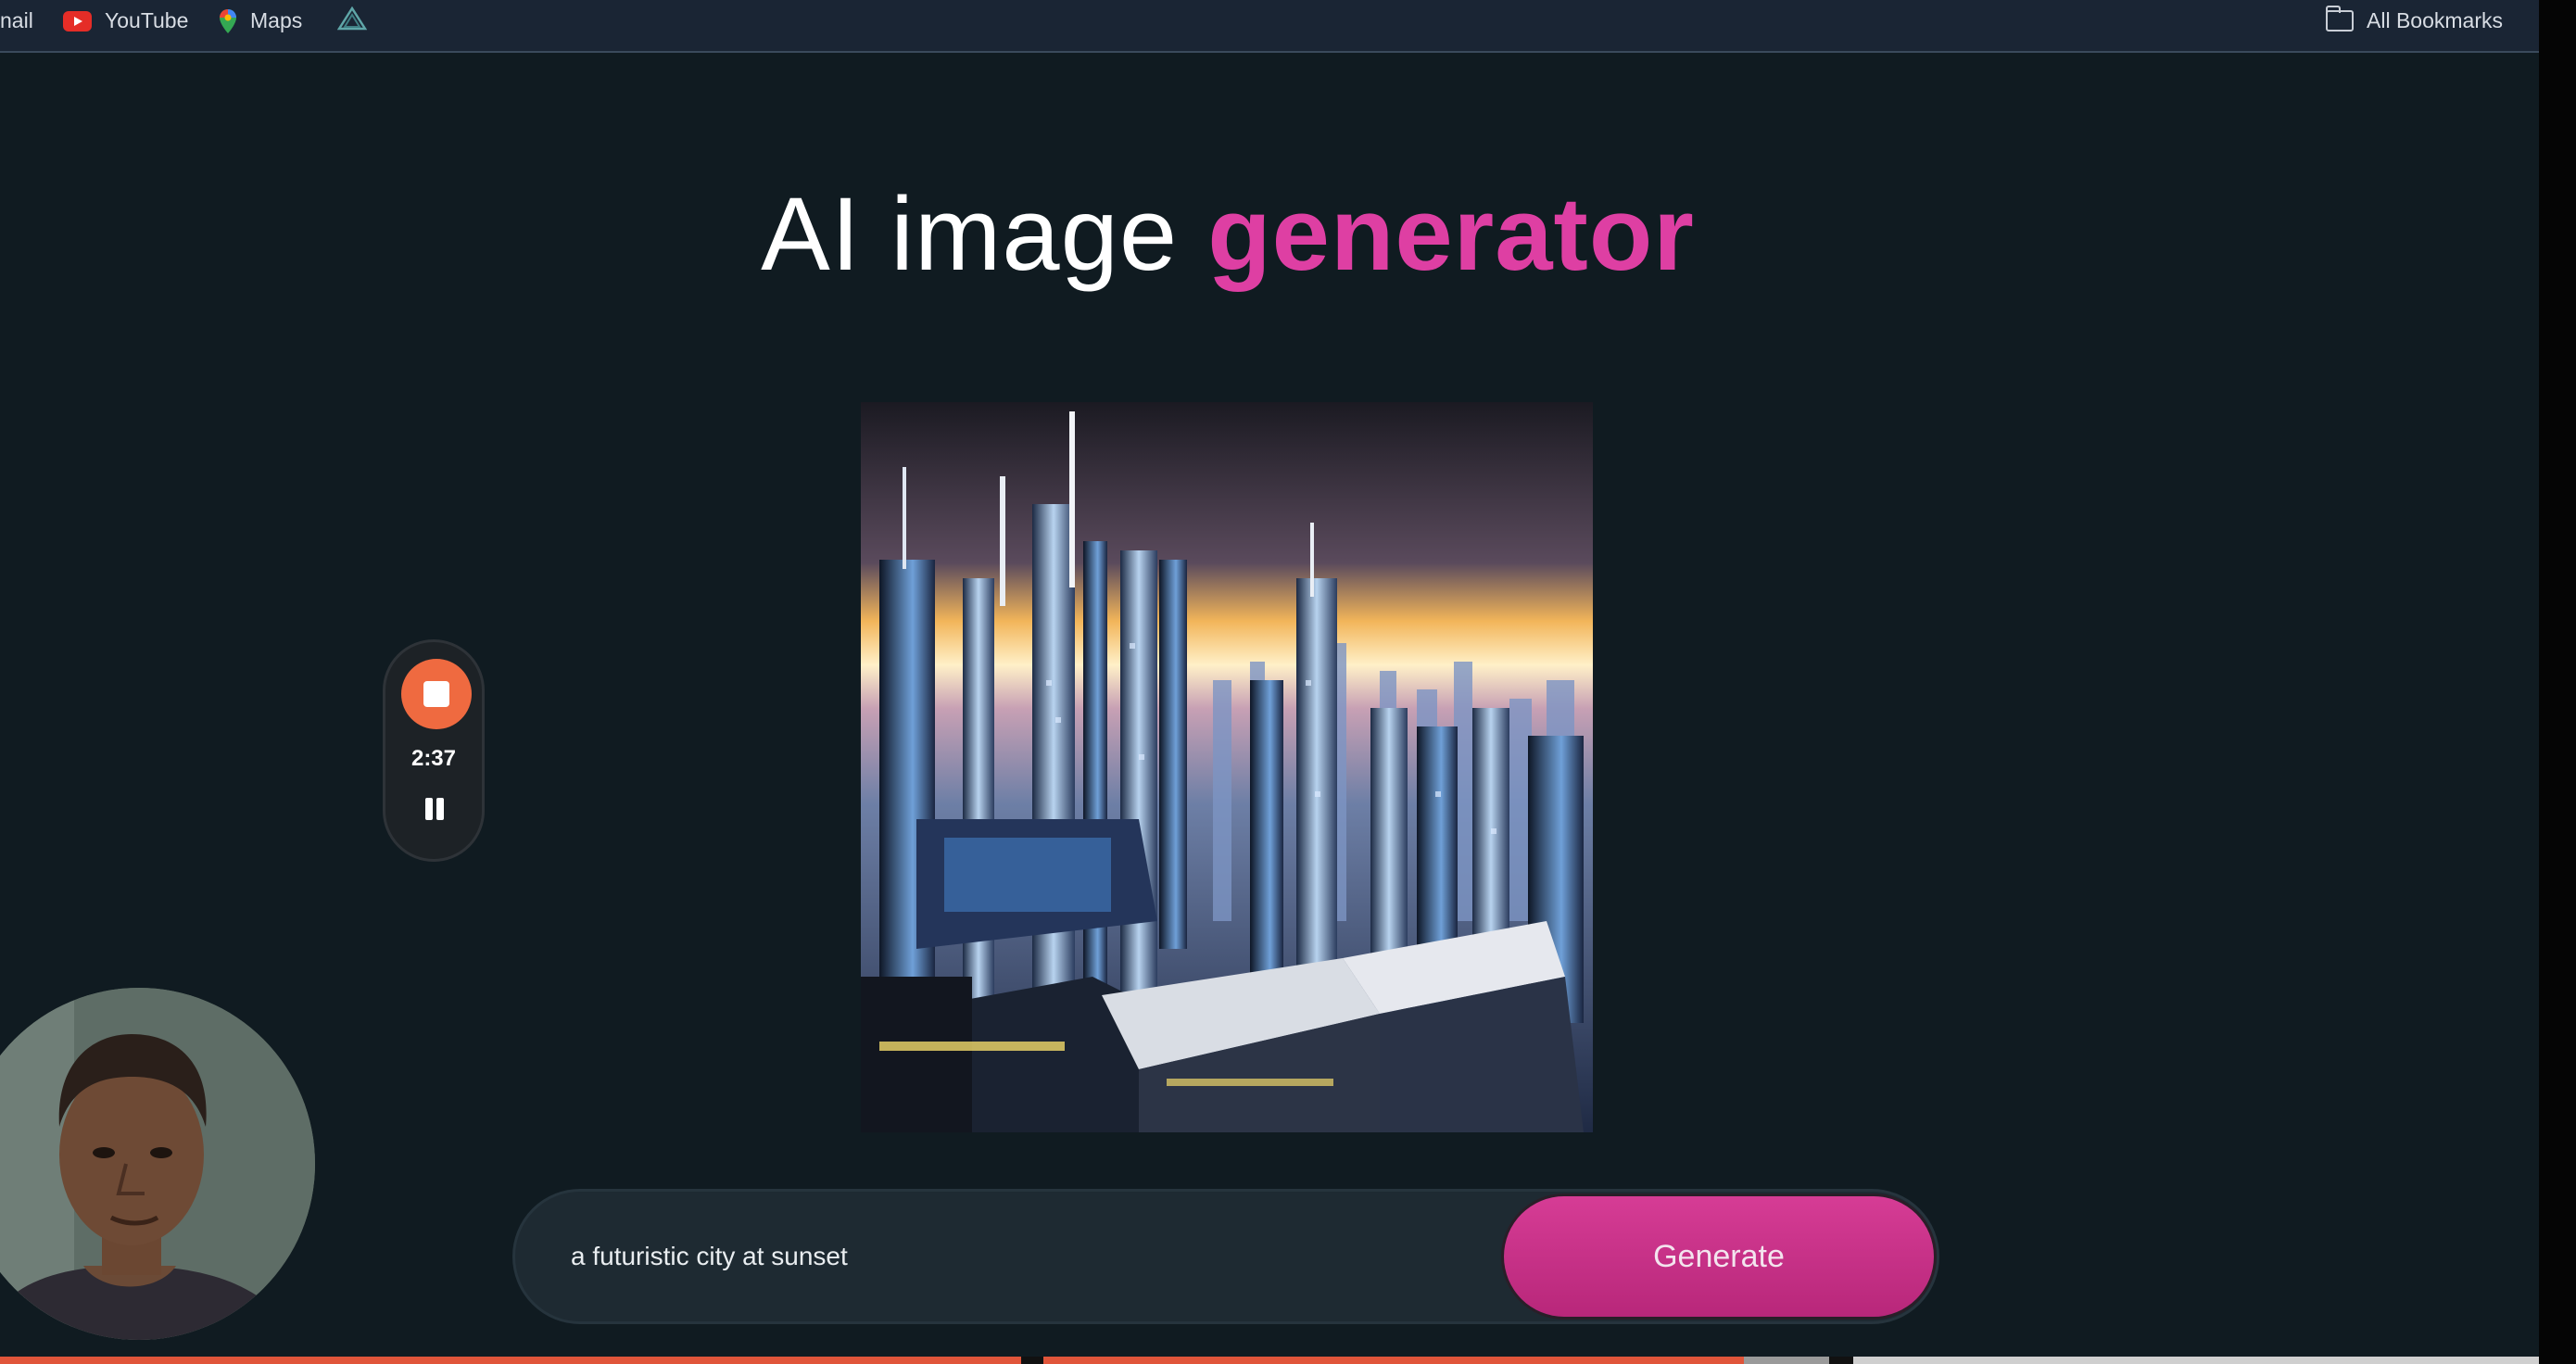 The image size is (2576, 1364). Describe the element at coordinates (1269, 26) in the screenshot. I see `bookmarks-bar: nail YouTube Maps All Bookmarks` at that location.